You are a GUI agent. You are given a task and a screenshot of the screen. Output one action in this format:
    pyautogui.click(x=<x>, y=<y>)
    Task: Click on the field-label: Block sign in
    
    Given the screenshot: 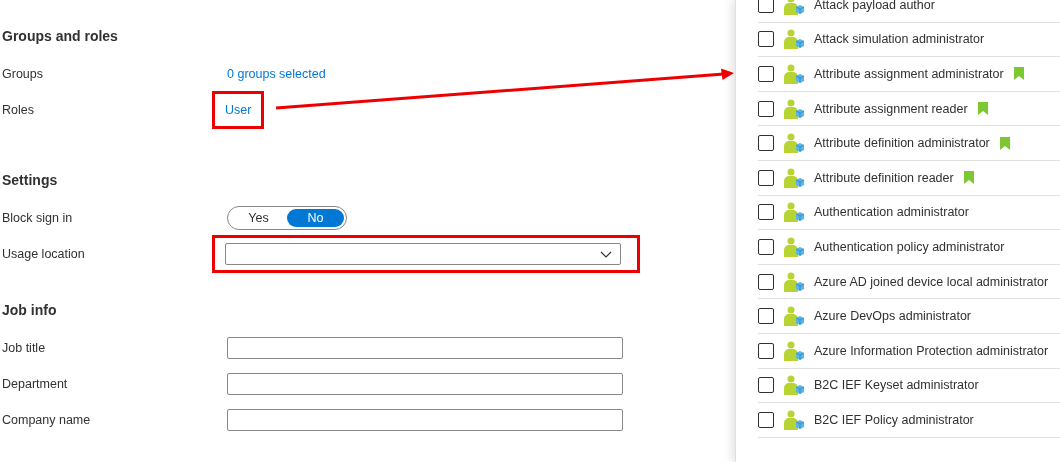 What is the action you would take?
    pyautogui.click(x=38, y=218)
    